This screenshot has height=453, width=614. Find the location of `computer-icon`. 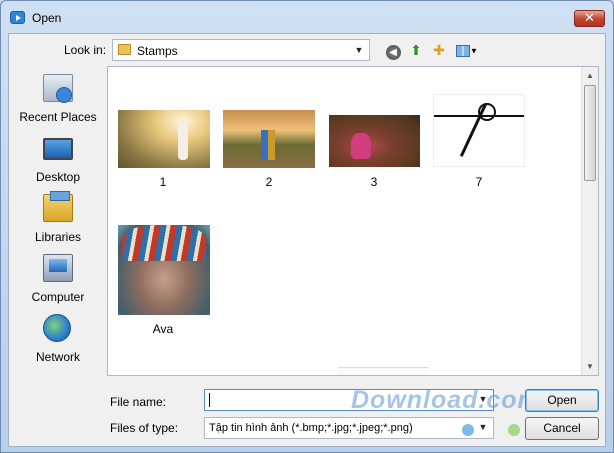

computer-icon is located at coordinates (58, 268).